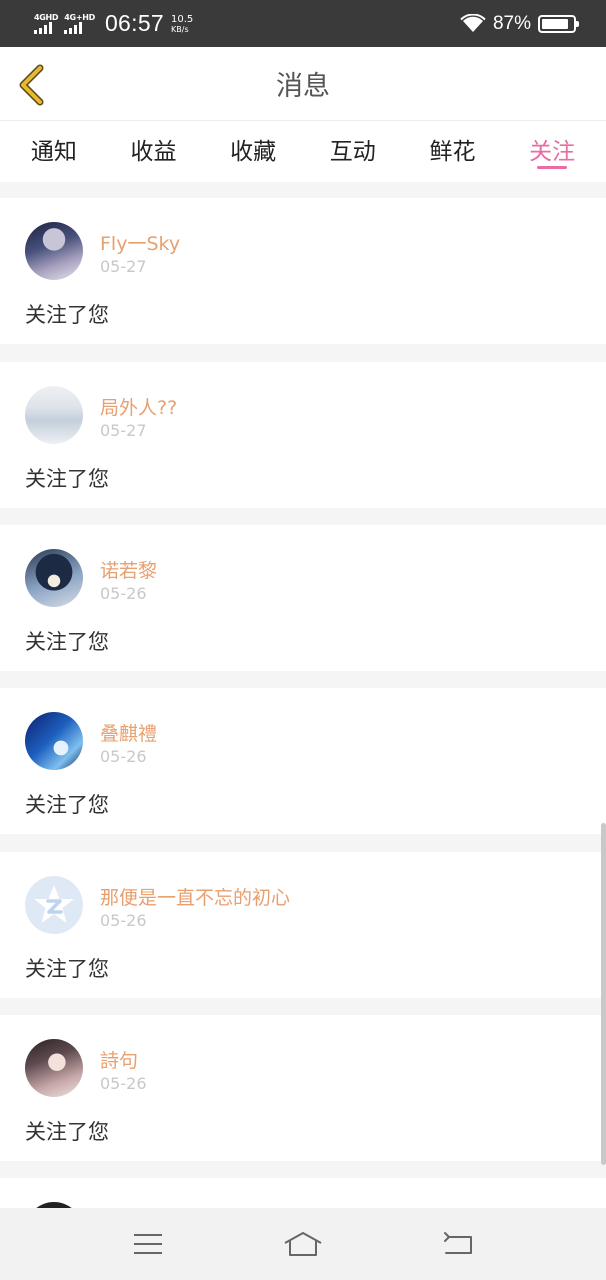 This screenshot has height=1280, width=606. What do you see at coordinates (452, 151) in the screenshot?
I see `tab-flowers: 鲜花` at bounding box center [452, 151].